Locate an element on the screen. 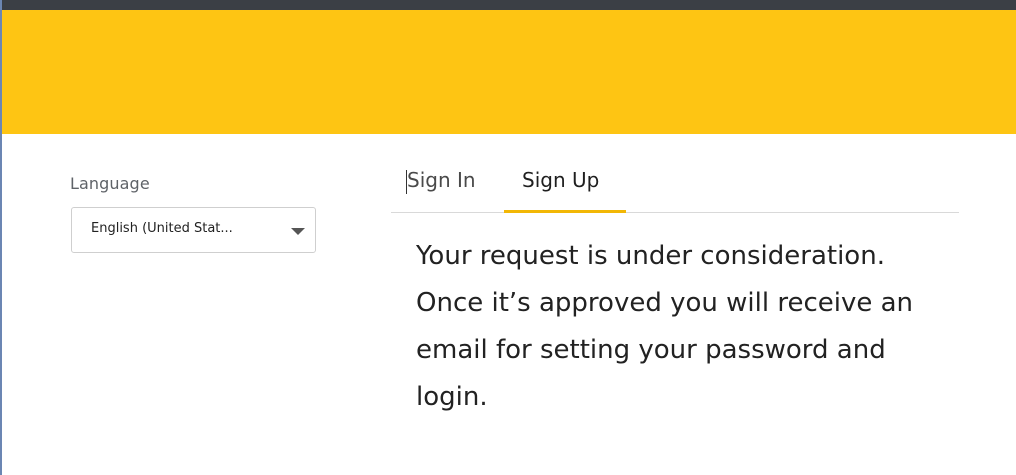 The height and width of the screenshot is (475, 1016). tab-sign-up: Sign Up is located at coordinates (560, 180).